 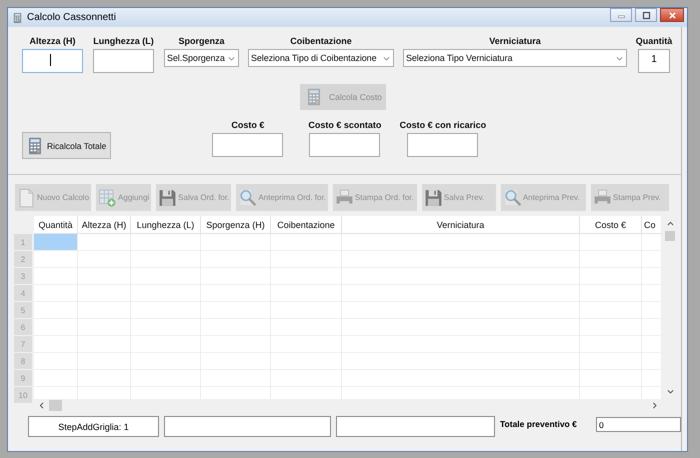 I want to click on close-icon, so click(x=672, y=15).